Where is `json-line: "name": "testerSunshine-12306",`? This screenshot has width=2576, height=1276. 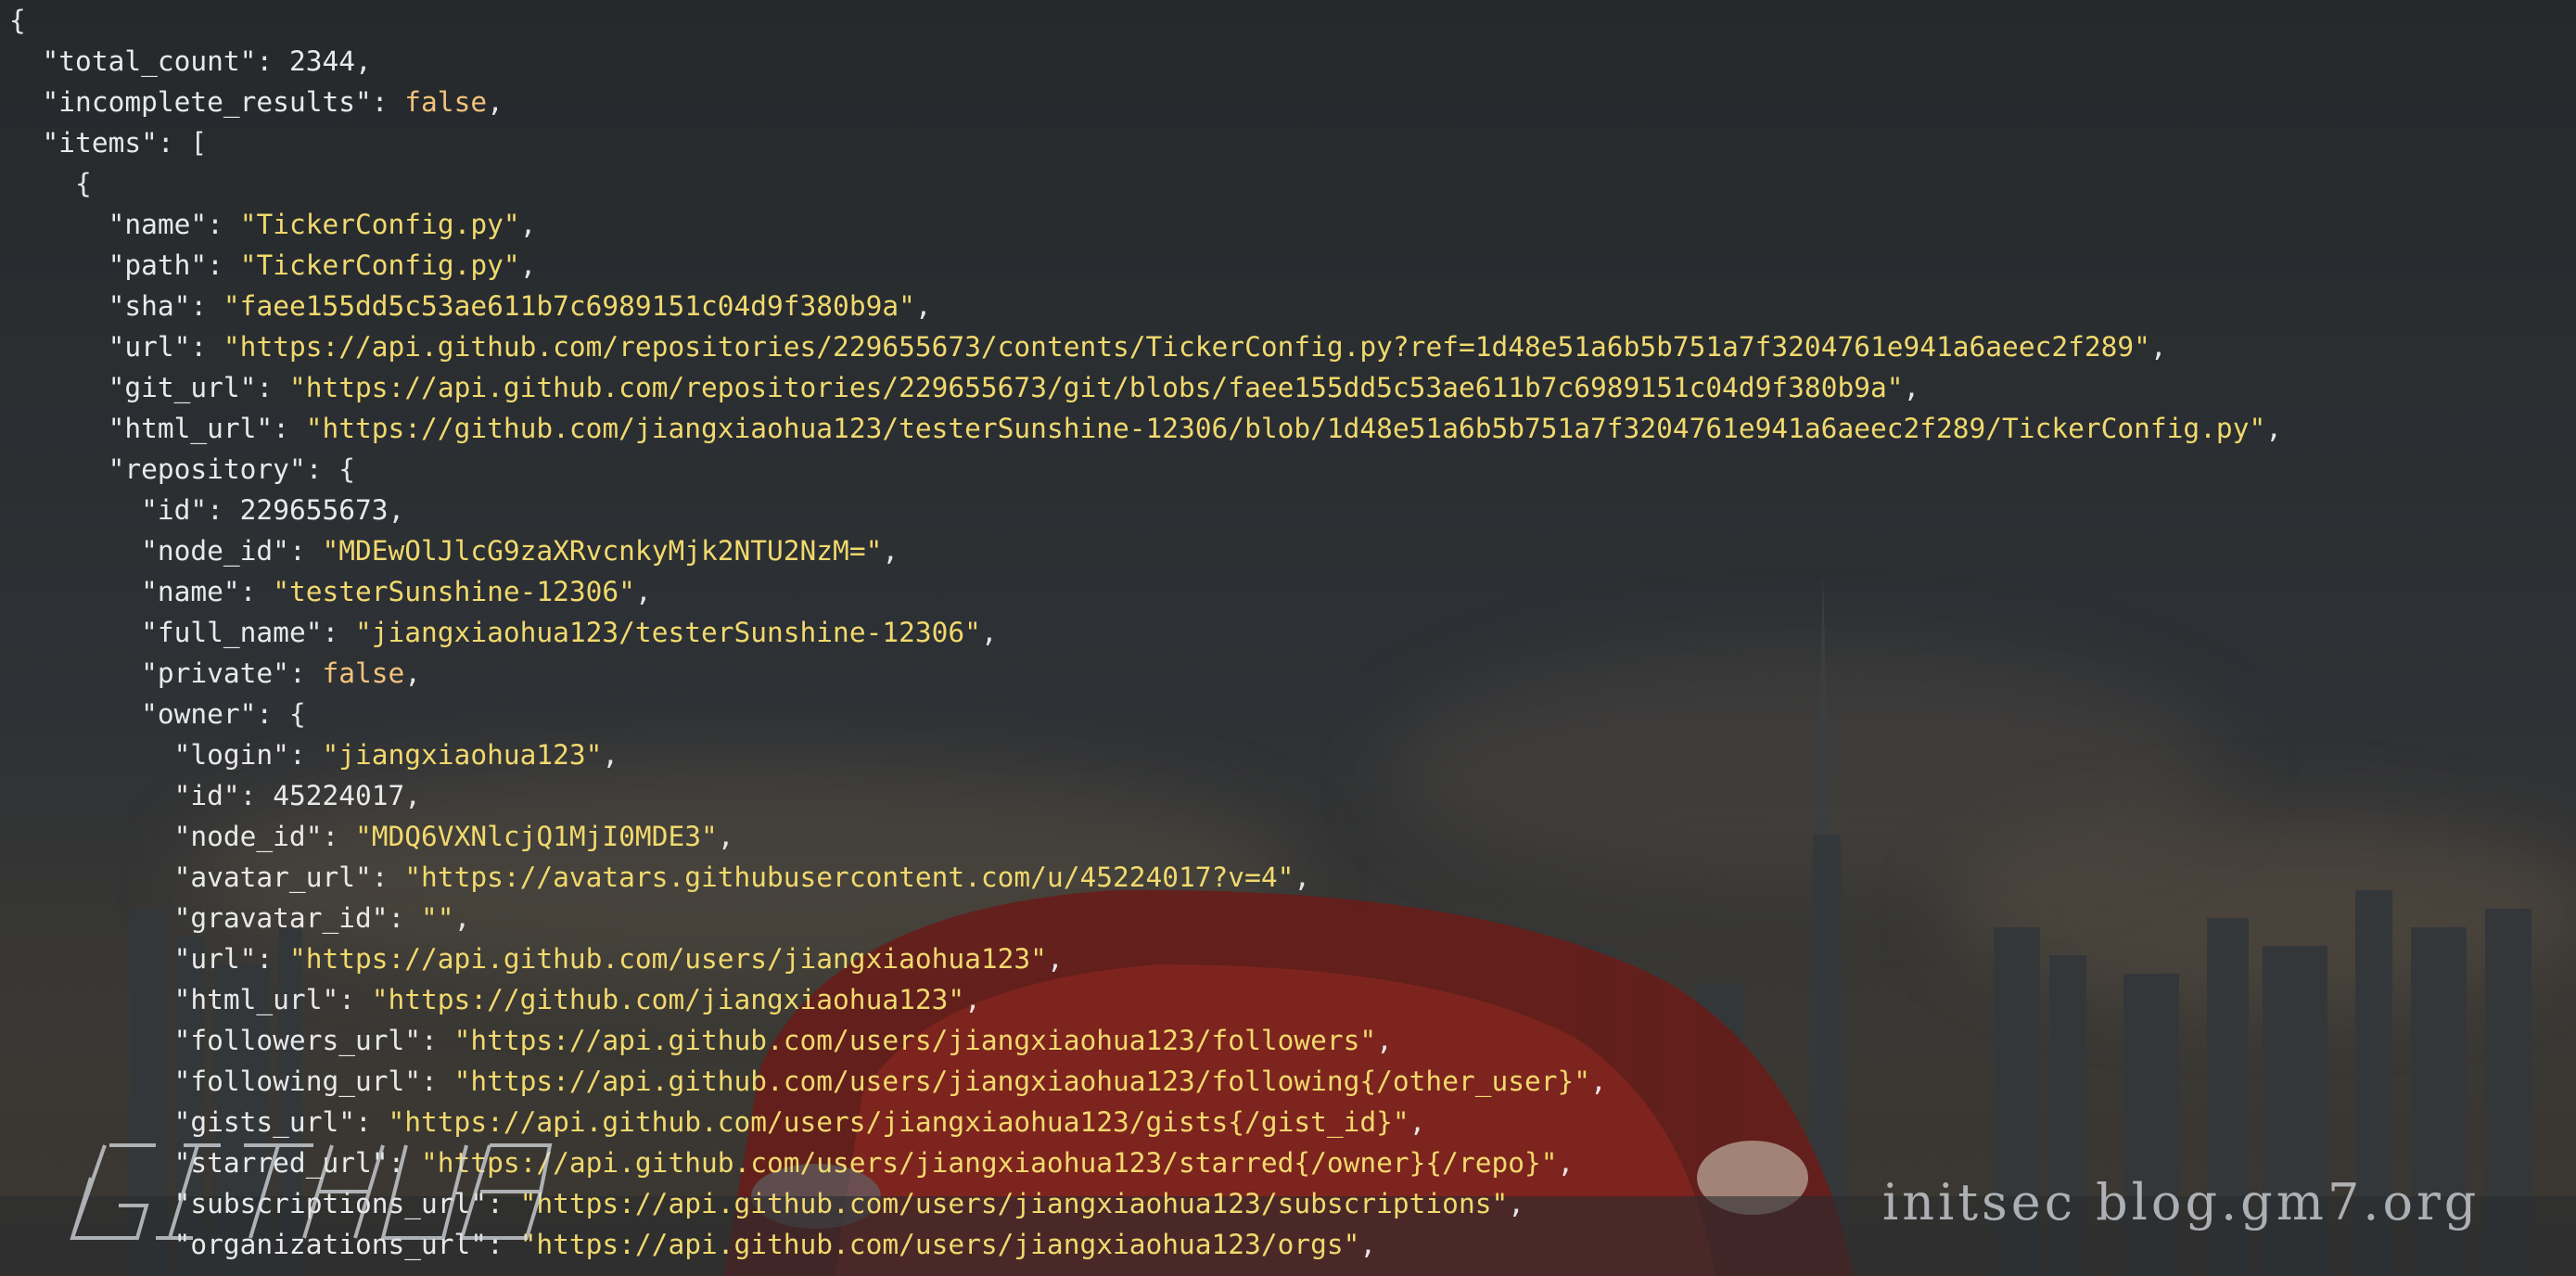 json-line: "name": "testerSunshine-12306", is located at coordinates (1145, 591).